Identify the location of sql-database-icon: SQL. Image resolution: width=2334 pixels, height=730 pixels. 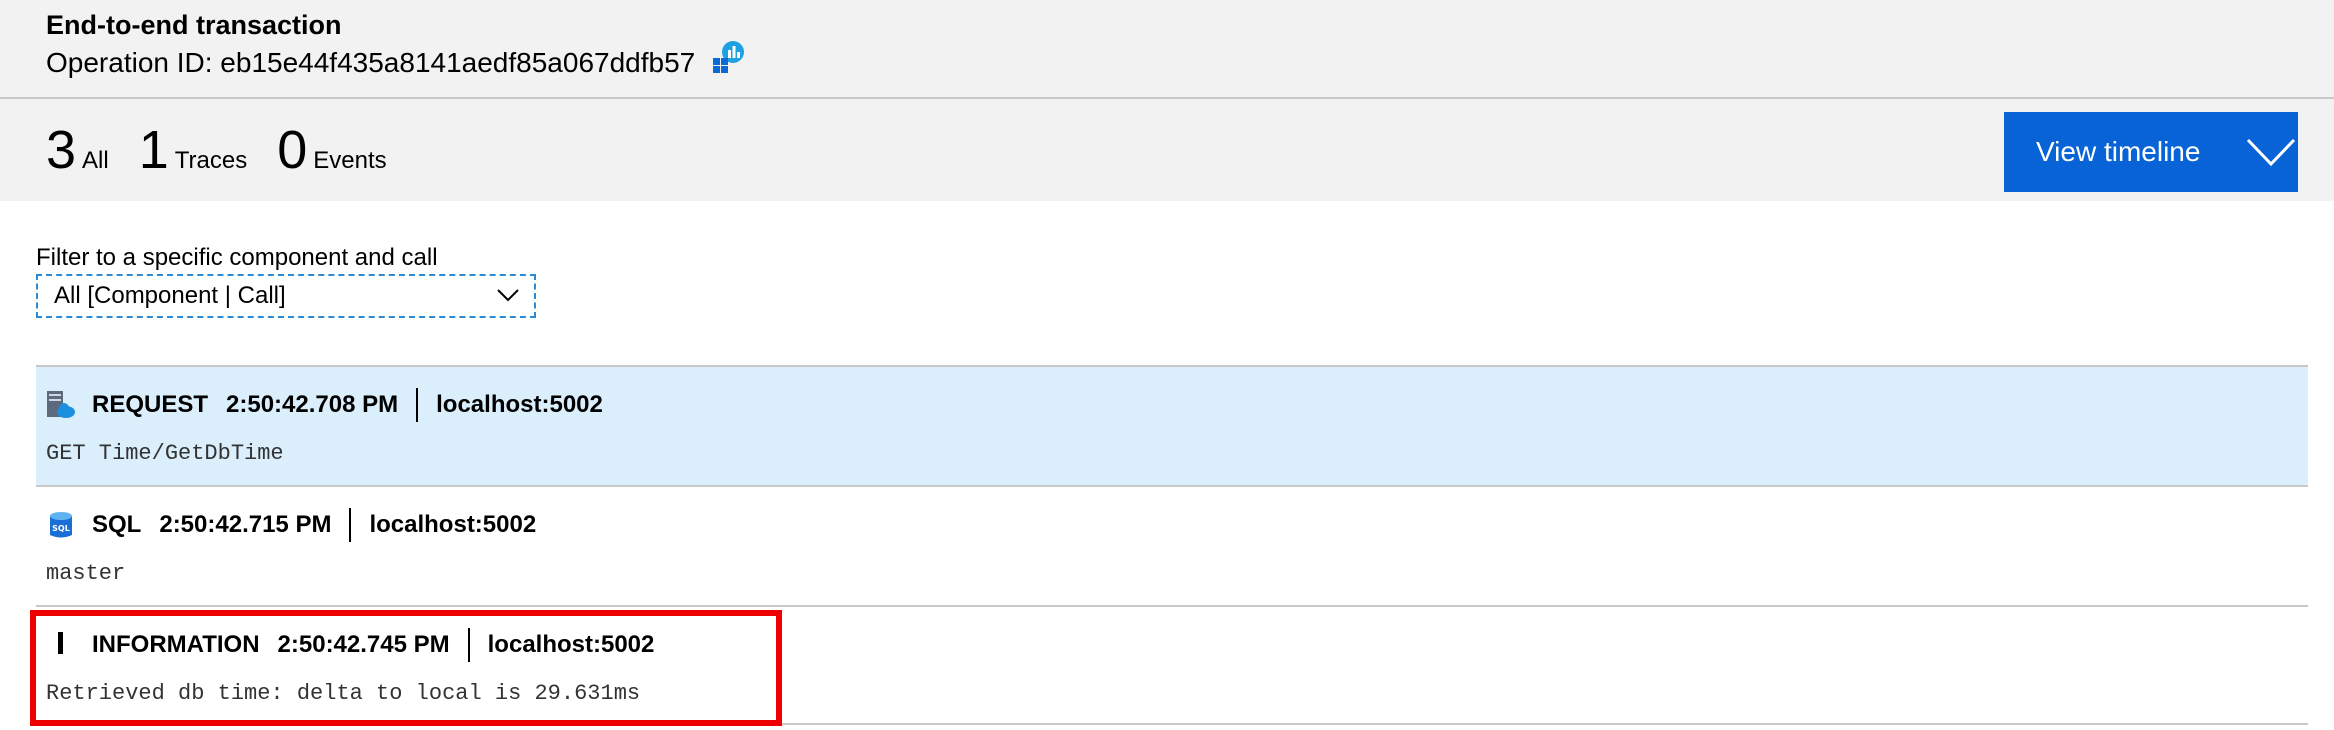
(61, 525).